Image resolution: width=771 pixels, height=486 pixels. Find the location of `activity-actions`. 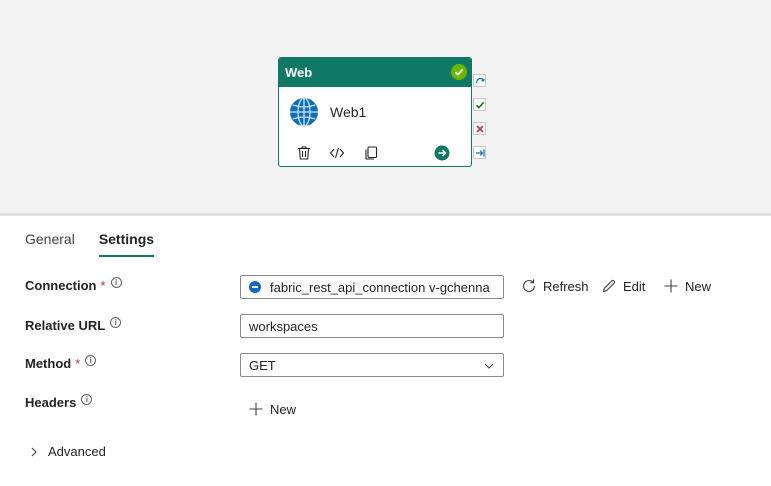

activity-actions is located at coordinates (375, 153).